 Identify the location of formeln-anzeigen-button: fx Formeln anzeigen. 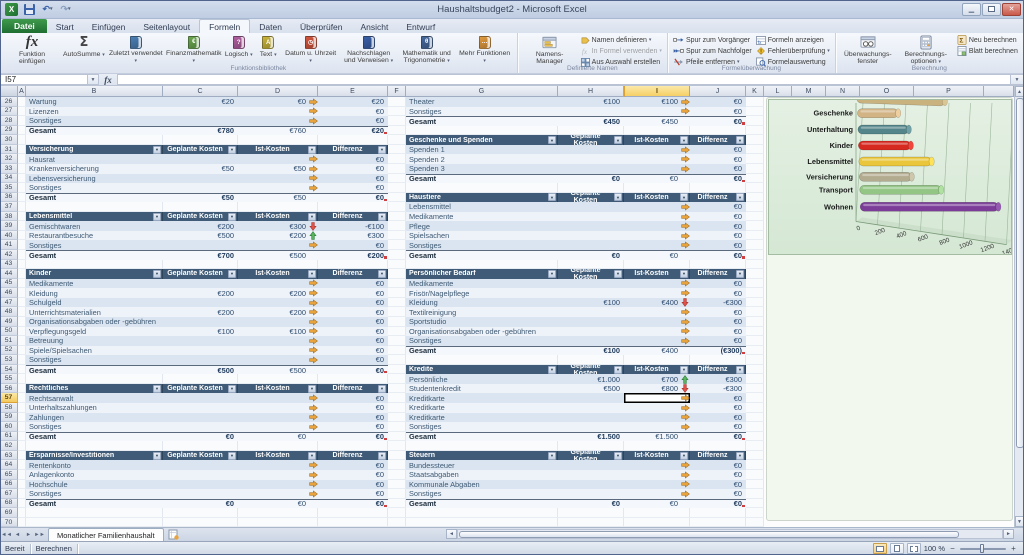
(793, 40).